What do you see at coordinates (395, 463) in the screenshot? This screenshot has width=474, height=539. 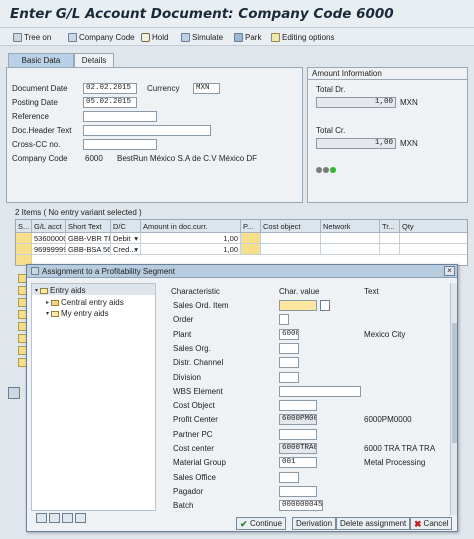 I see `characteristic-text: Metal Processing` at bounding box center [395, 463].